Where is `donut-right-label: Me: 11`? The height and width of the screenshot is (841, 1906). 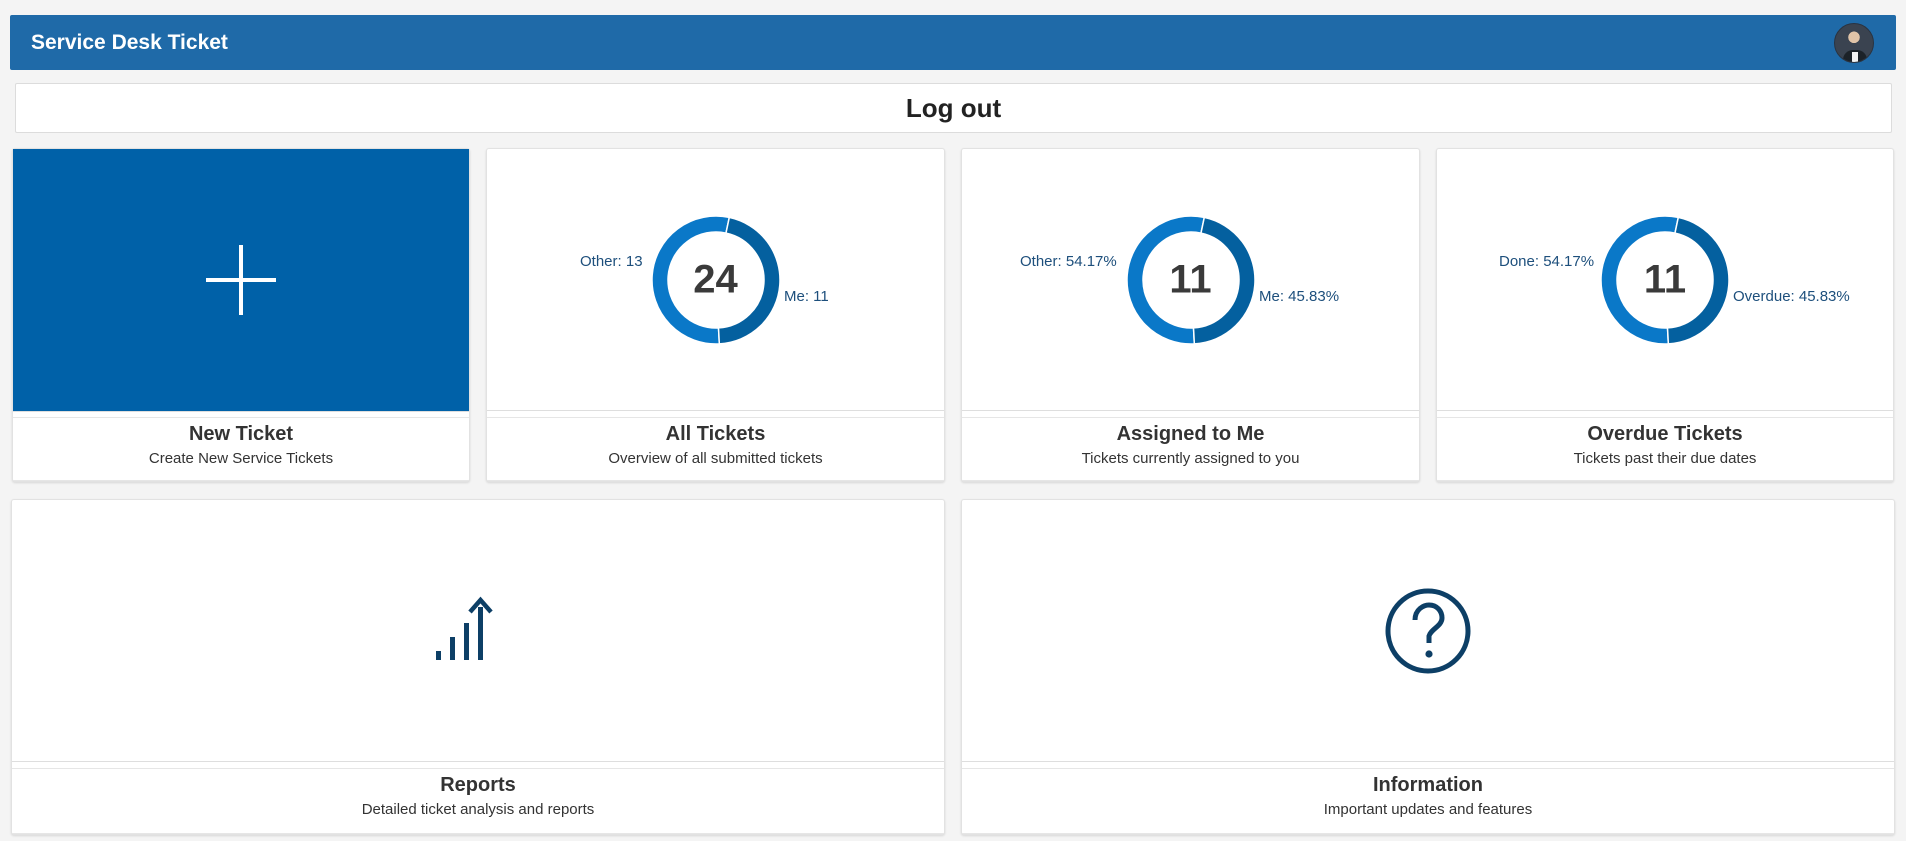
donut-right-label: Me: 11 is located at coordinates (806, 296).